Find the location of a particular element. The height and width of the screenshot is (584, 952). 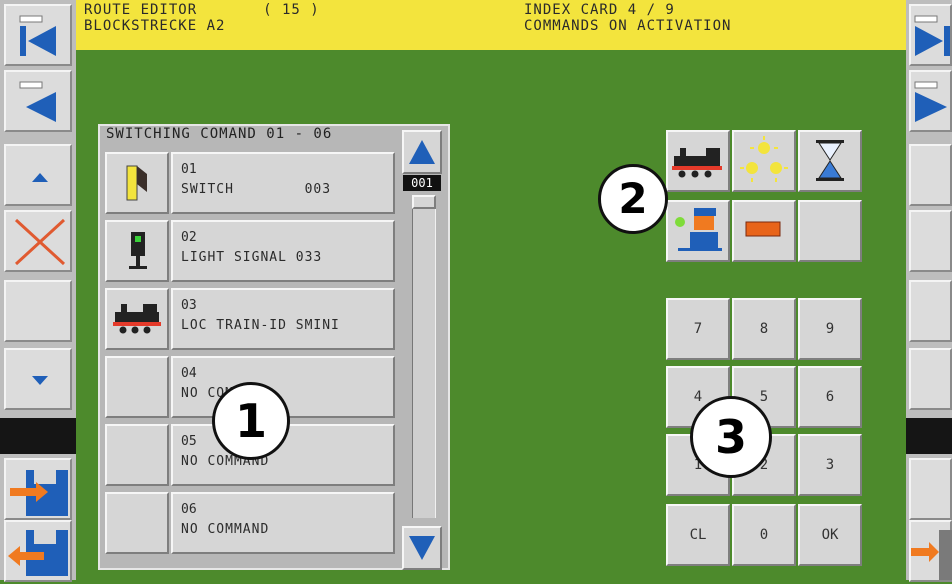

locomotive-command-button is located at coordinates (698, 161).